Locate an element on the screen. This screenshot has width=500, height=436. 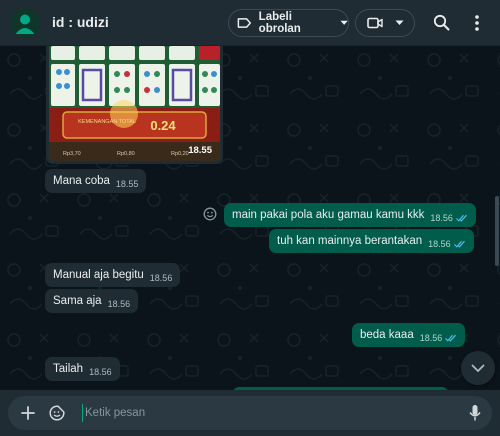
stat-win: Rp0,20 is located at coordinates (180, 154).